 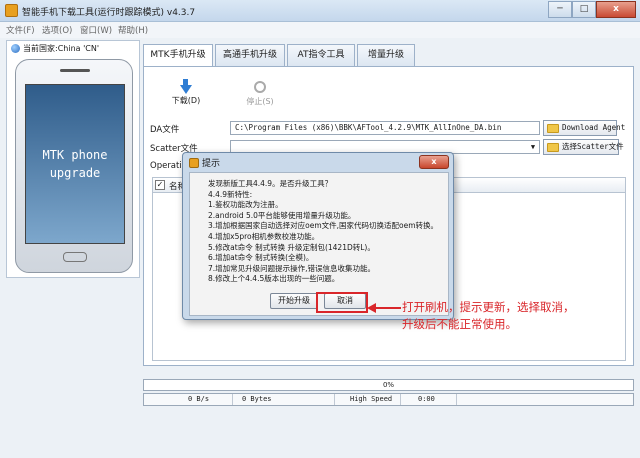 I want to click on phone-screen-line: MTK phone, so click(x=75, y=155).